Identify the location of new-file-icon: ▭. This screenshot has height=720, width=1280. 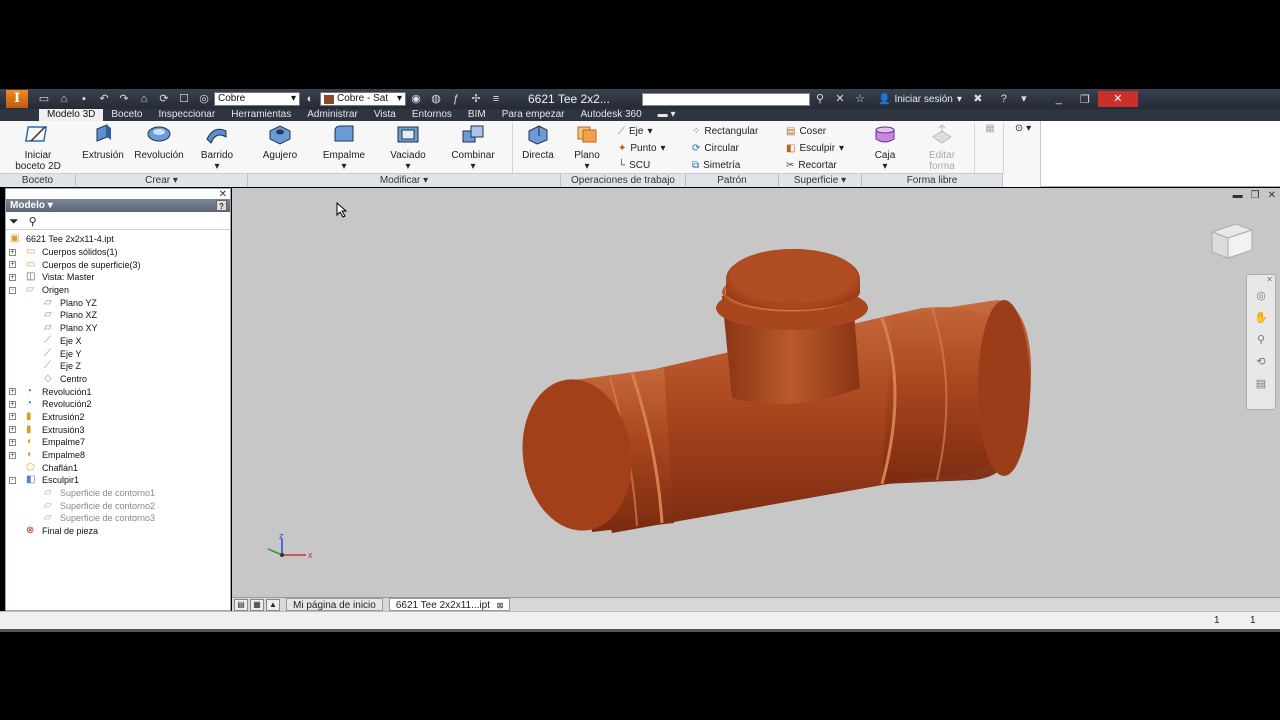
(44, 99).